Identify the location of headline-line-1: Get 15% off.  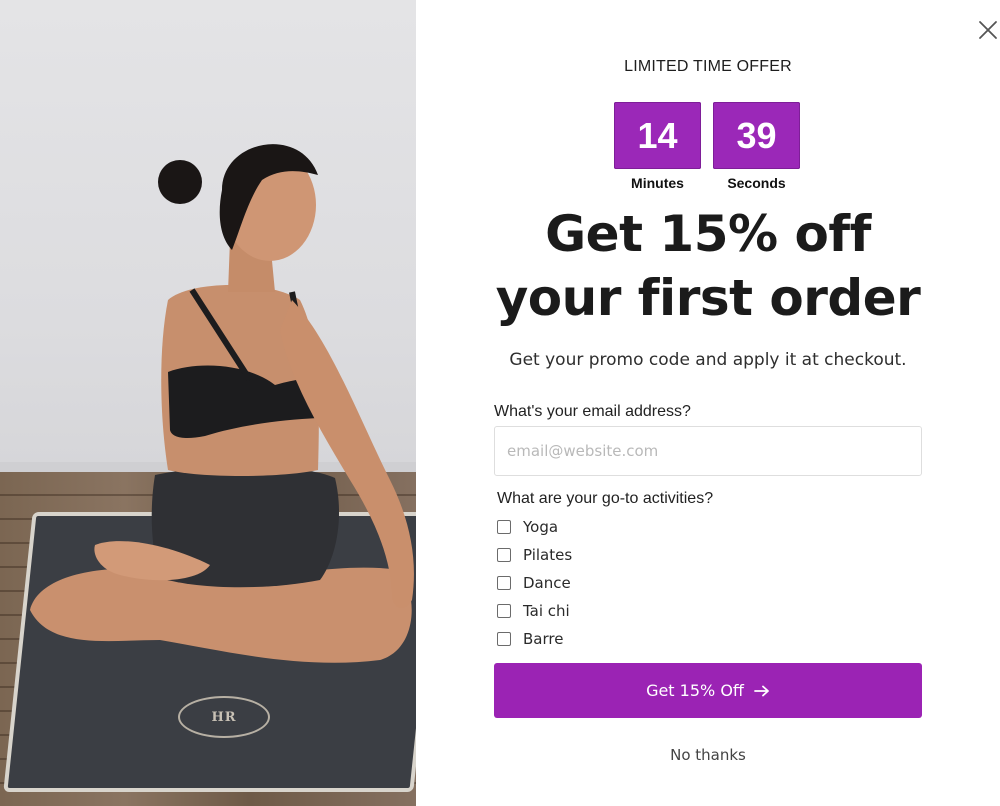
(708, 234).